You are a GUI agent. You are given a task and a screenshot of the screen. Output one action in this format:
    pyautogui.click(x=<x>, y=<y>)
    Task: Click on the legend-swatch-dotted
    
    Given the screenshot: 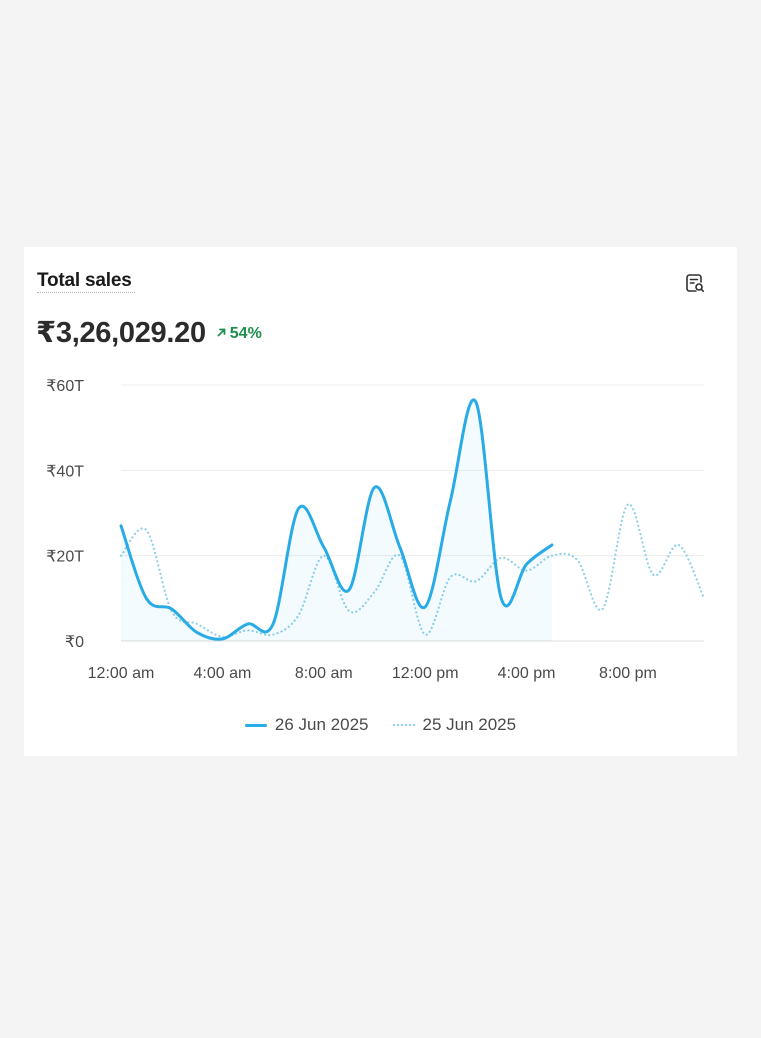 What is the action you would take?
    pyautogui.click(x=403, y=725)
    